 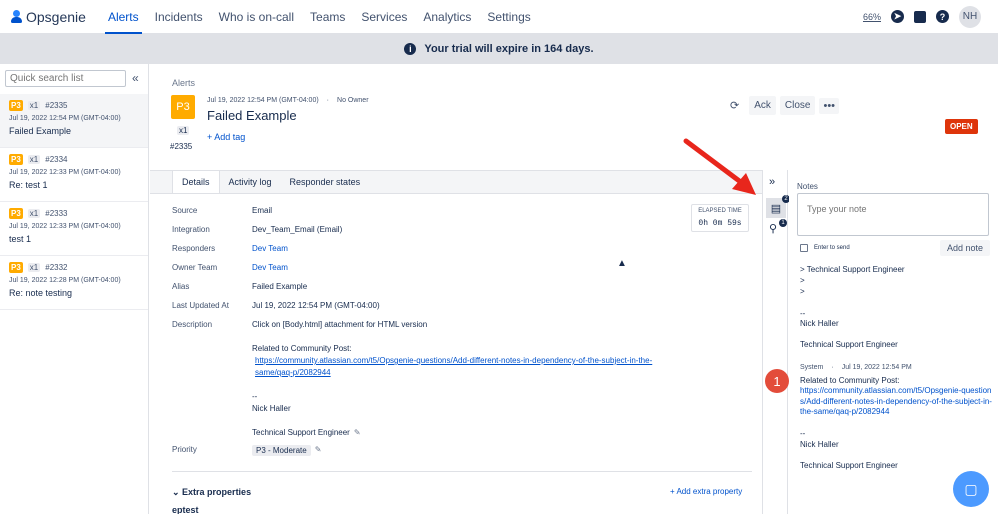 I want to click on note-line: >, so click(x=802, y=280).